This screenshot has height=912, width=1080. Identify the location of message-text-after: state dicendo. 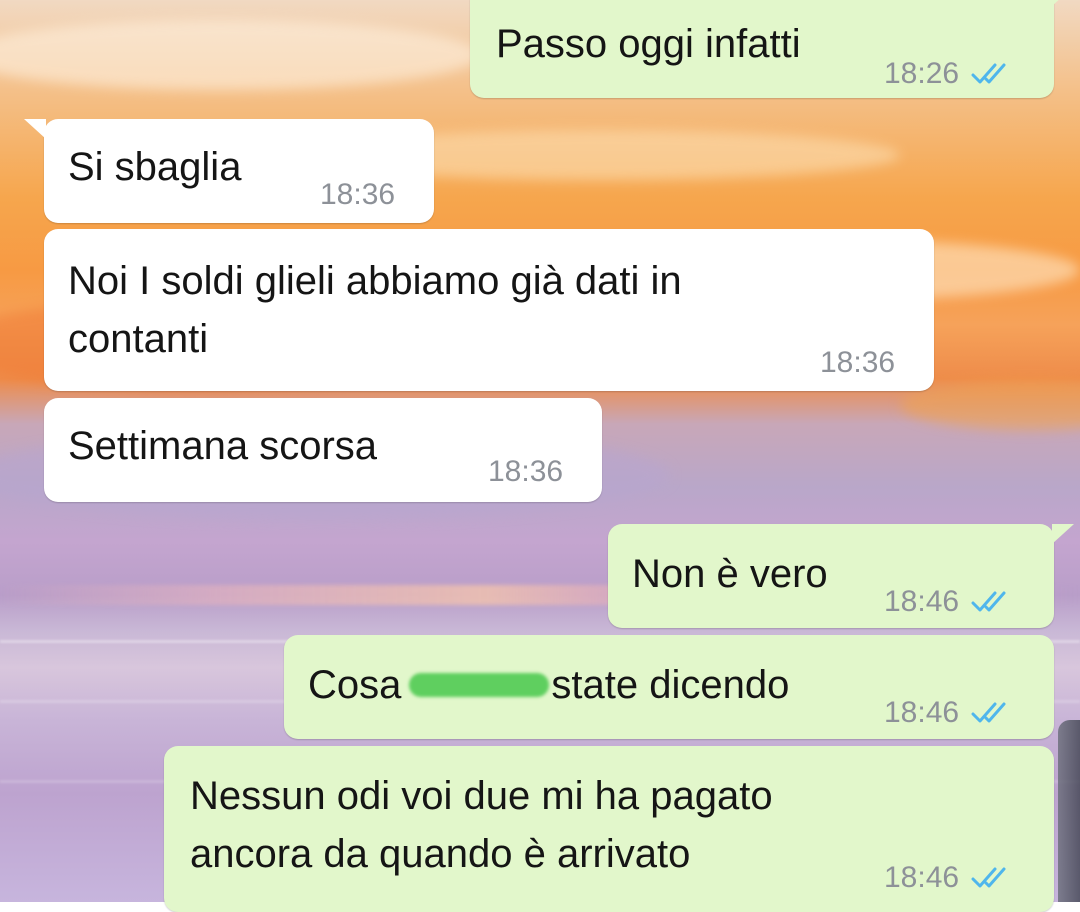
(670, 685).